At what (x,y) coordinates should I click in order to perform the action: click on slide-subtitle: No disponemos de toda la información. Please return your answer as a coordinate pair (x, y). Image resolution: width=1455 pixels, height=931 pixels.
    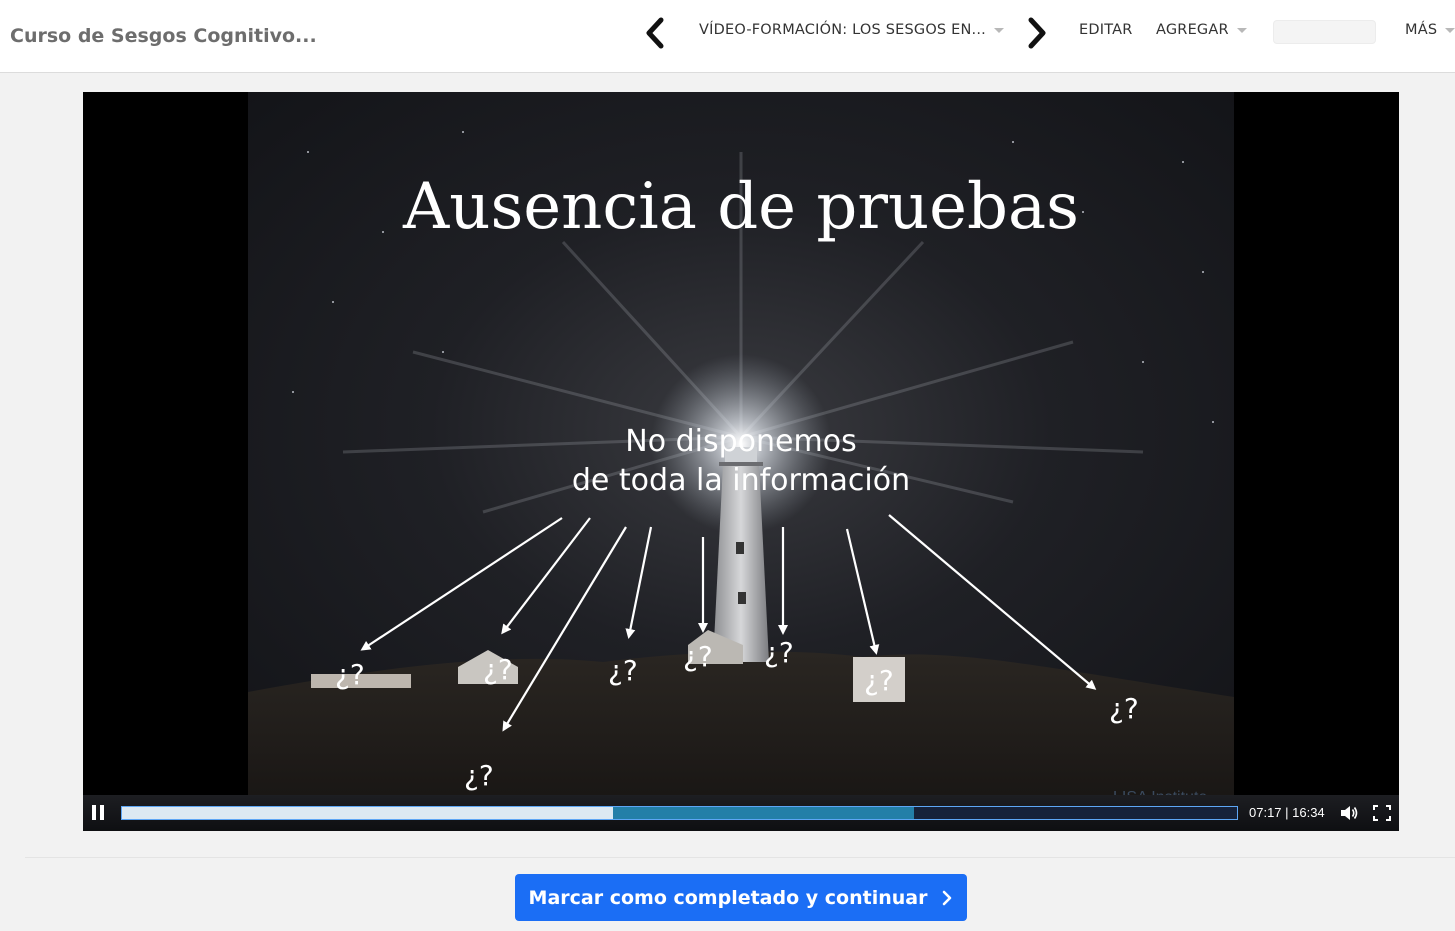
    Looking at the image, I should click on (741, 461).